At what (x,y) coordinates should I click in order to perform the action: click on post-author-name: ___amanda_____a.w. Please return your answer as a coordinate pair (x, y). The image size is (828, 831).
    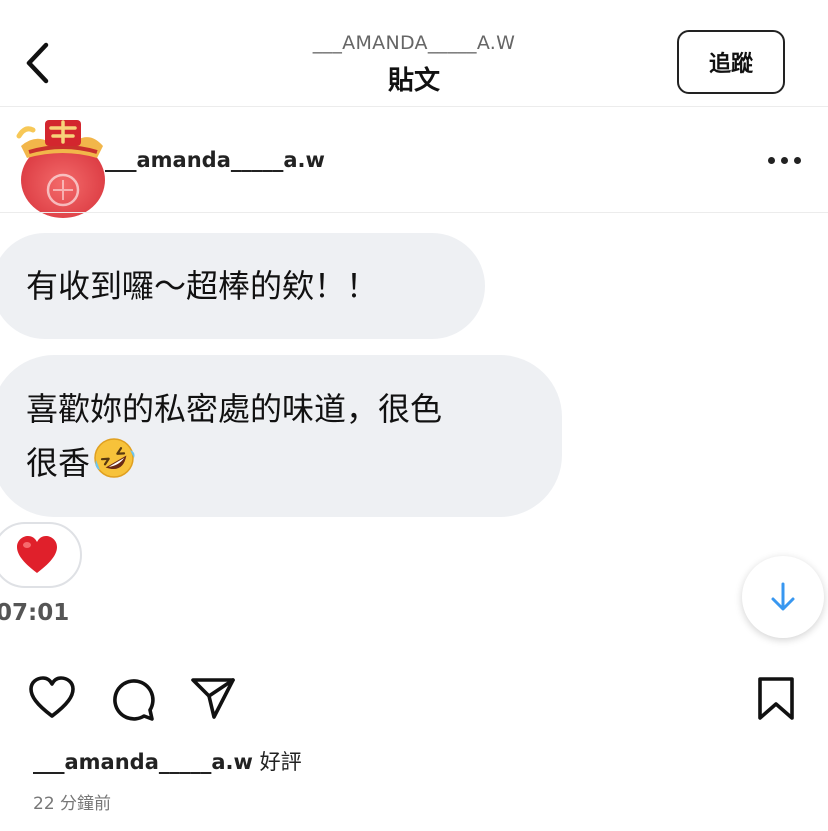
    Looking at the image, I should click on (215, 160).